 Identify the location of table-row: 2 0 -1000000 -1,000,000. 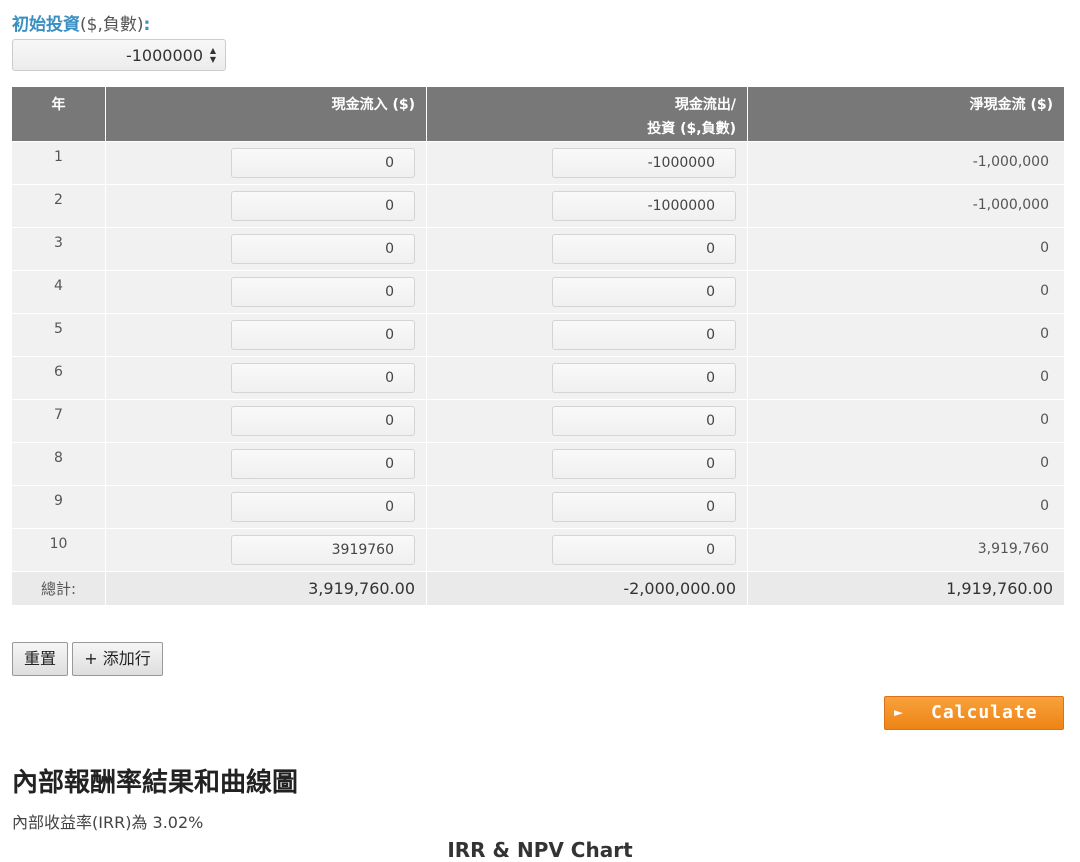
(538, 205).